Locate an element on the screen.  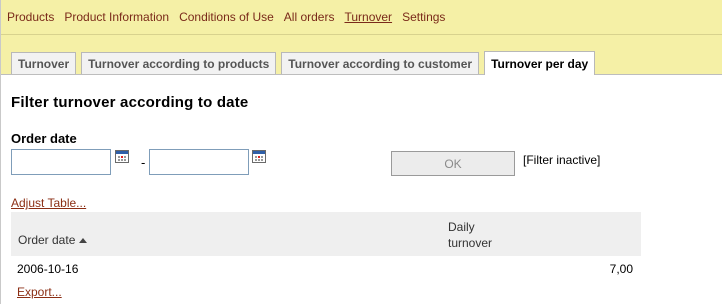
filter-status: [Filter inactive] is located at coordinates (562, 160).